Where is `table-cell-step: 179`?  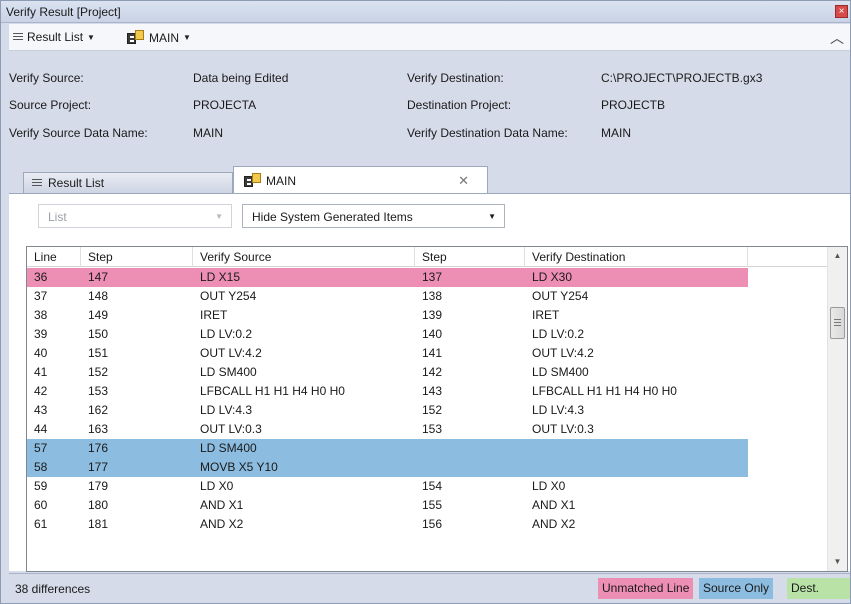 table-cell-step: 179 is located at coordinates (98, 486).